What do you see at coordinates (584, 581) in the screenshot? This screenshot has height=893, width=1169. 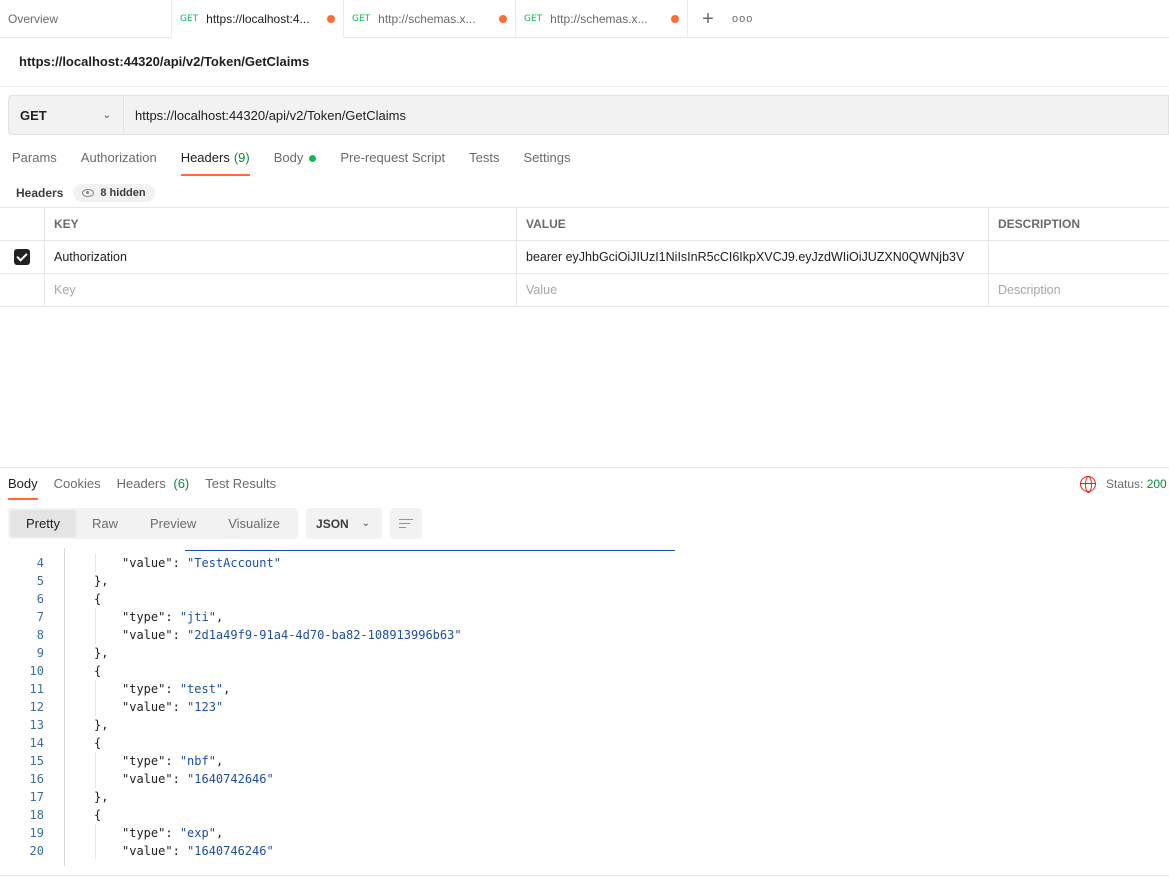 I see `code-line: 5},` at bounding box center [584, 581].